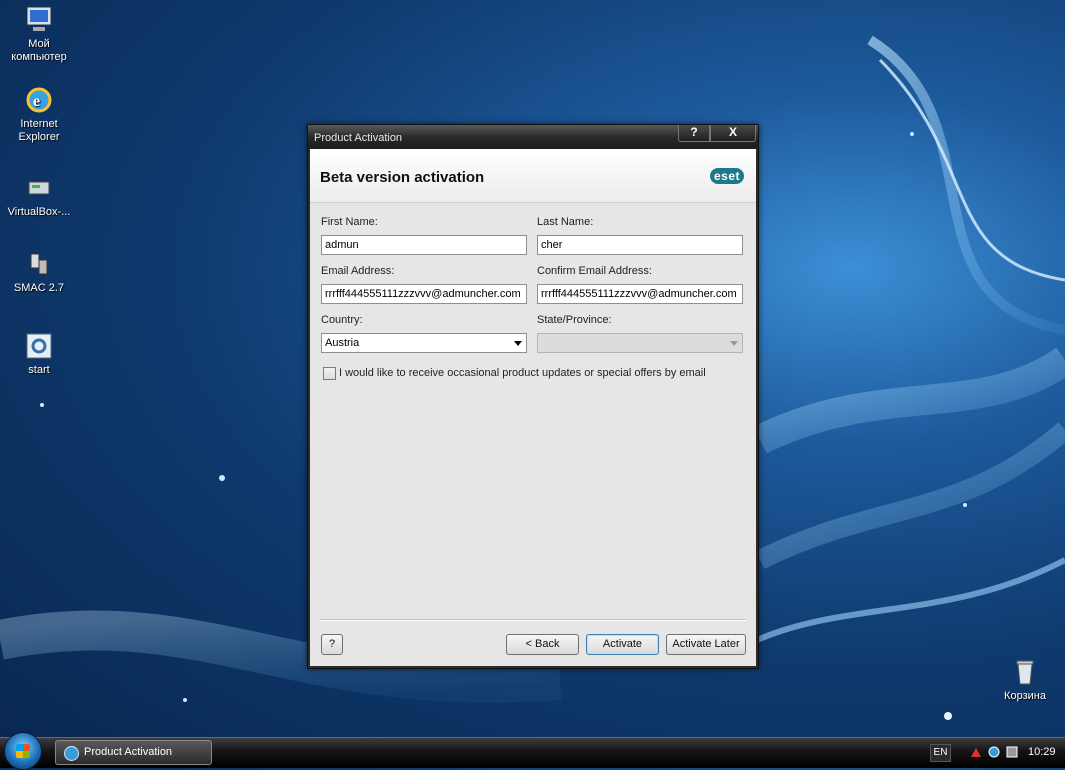  I want to click on country-select: Austria, so click(424, 343).